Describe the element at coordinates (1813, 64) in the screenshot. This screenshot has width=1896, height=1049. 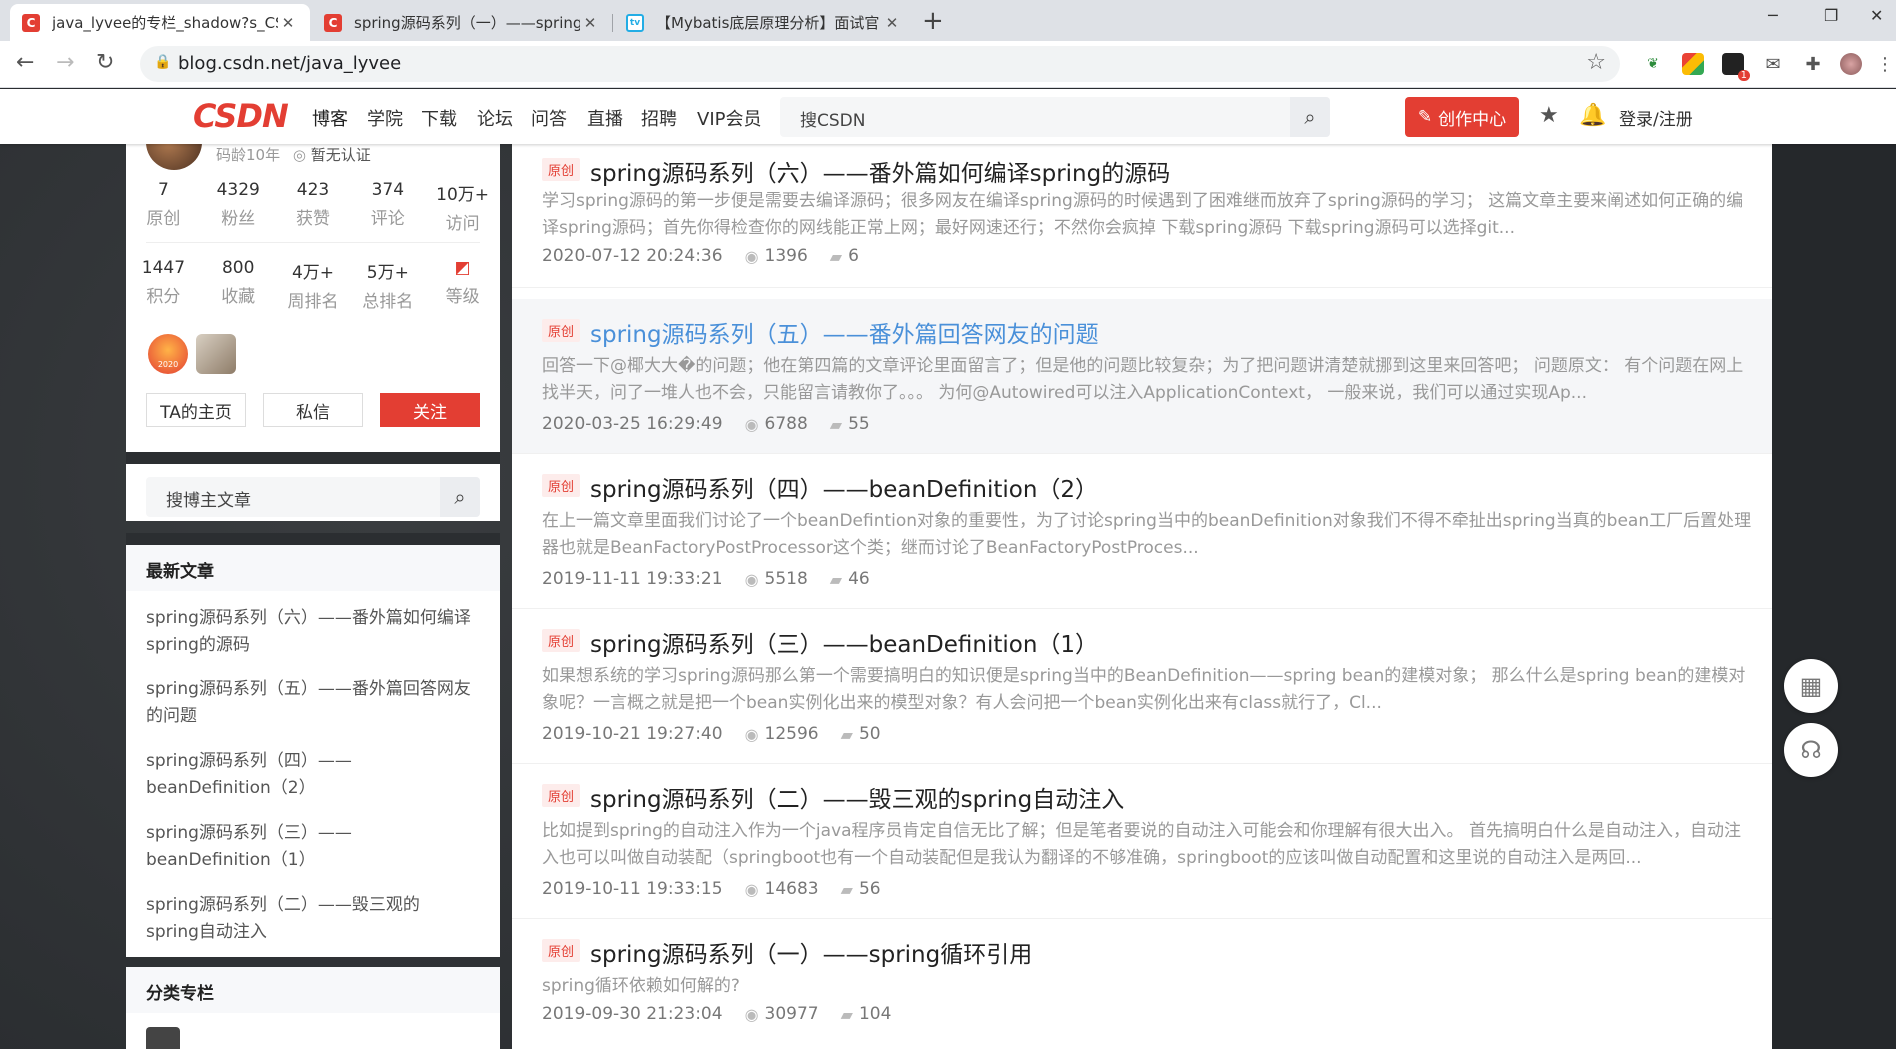
I see `extensions-puzzle-icon: ✚` at that location.